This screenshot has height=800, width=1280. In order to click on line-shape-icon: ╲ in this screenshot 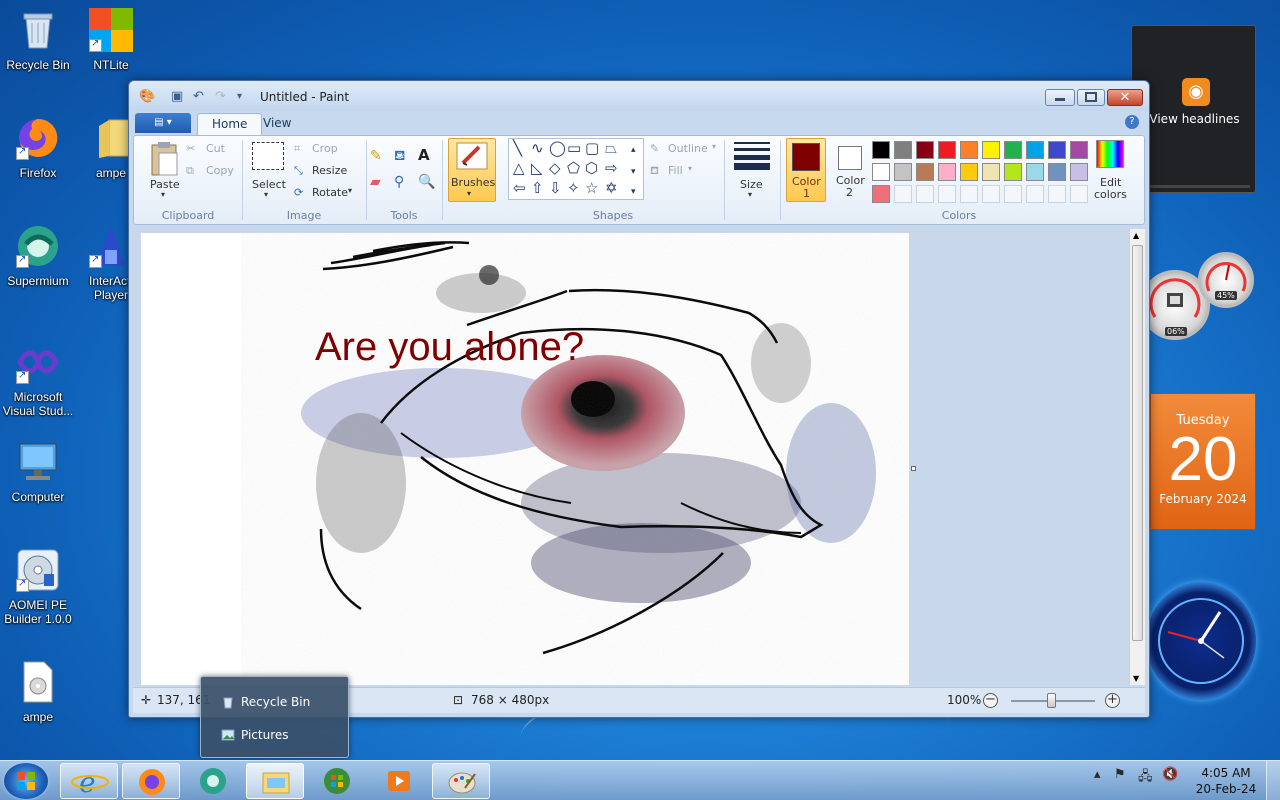, I will do `click(517, 148)`.